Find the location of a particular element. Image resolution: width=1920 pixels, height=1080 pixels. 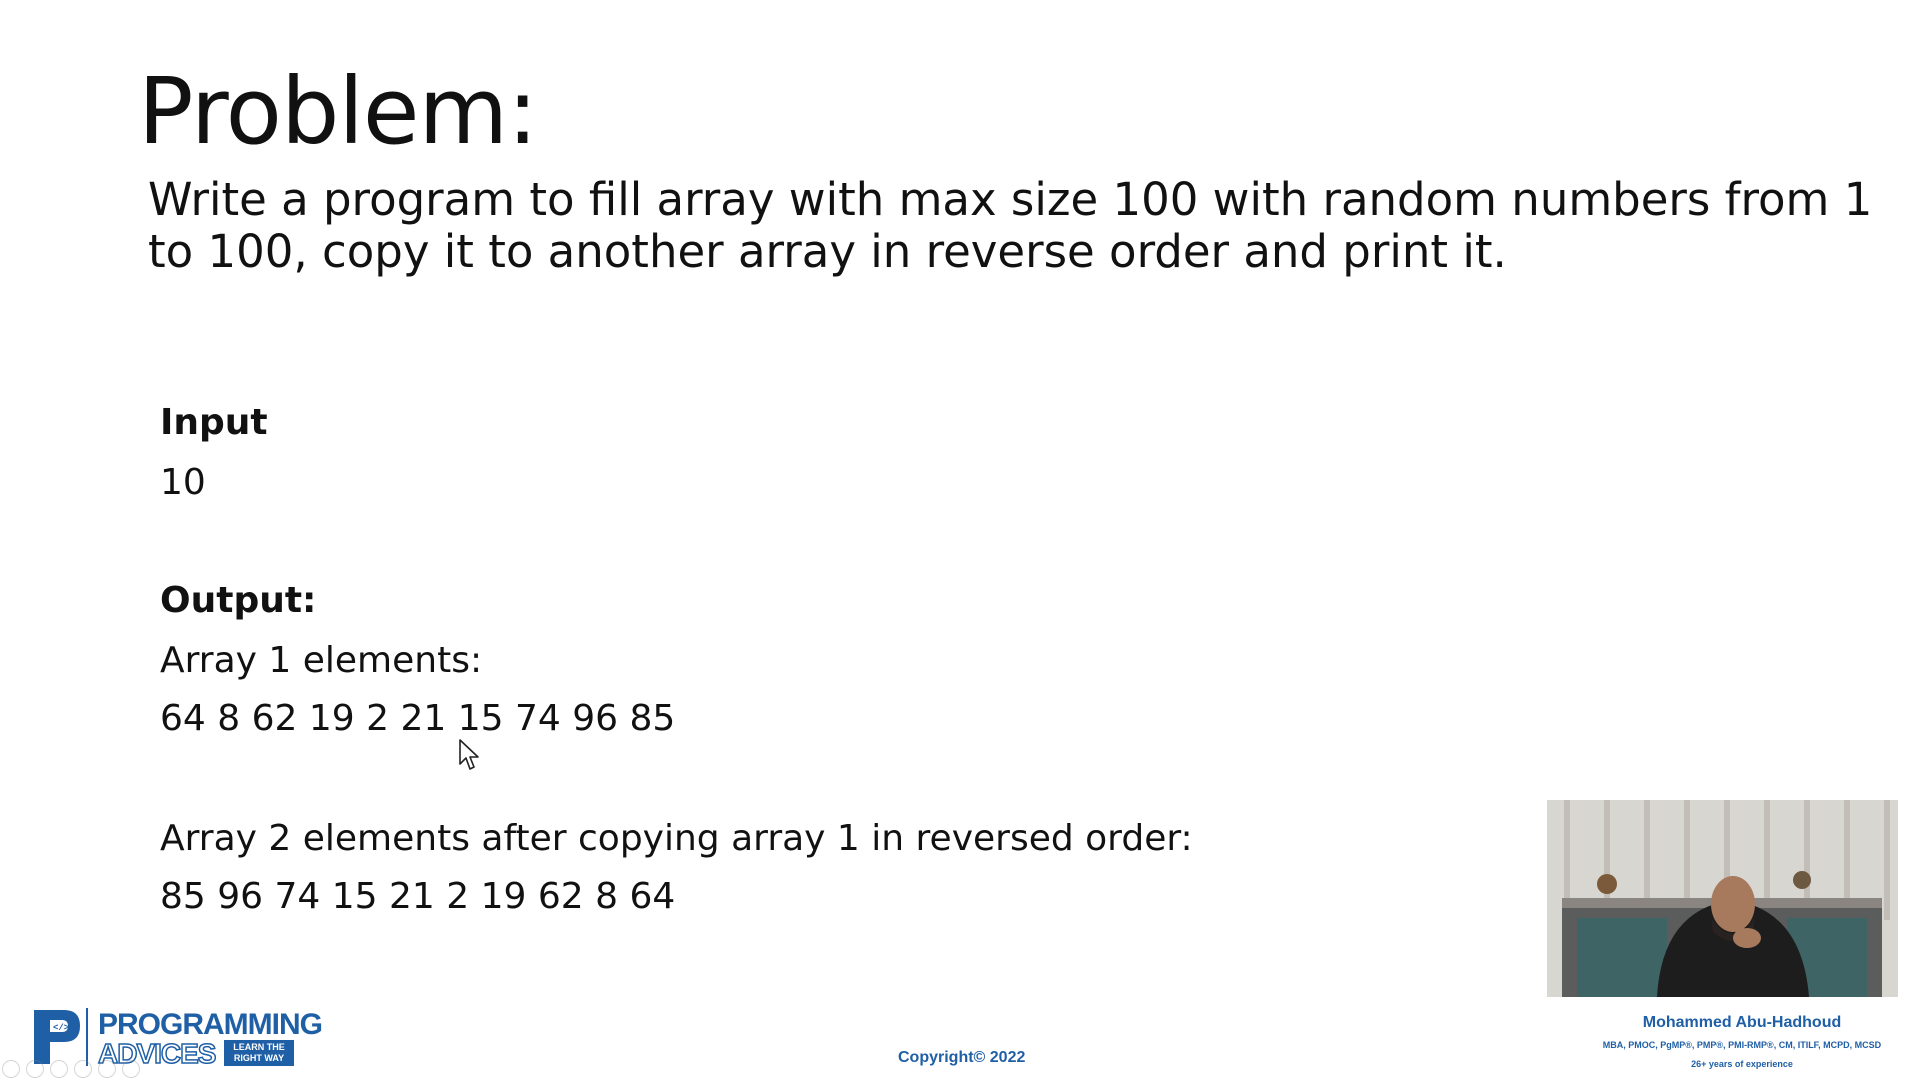

output-label: Output: is located at coordinates (238, 600).